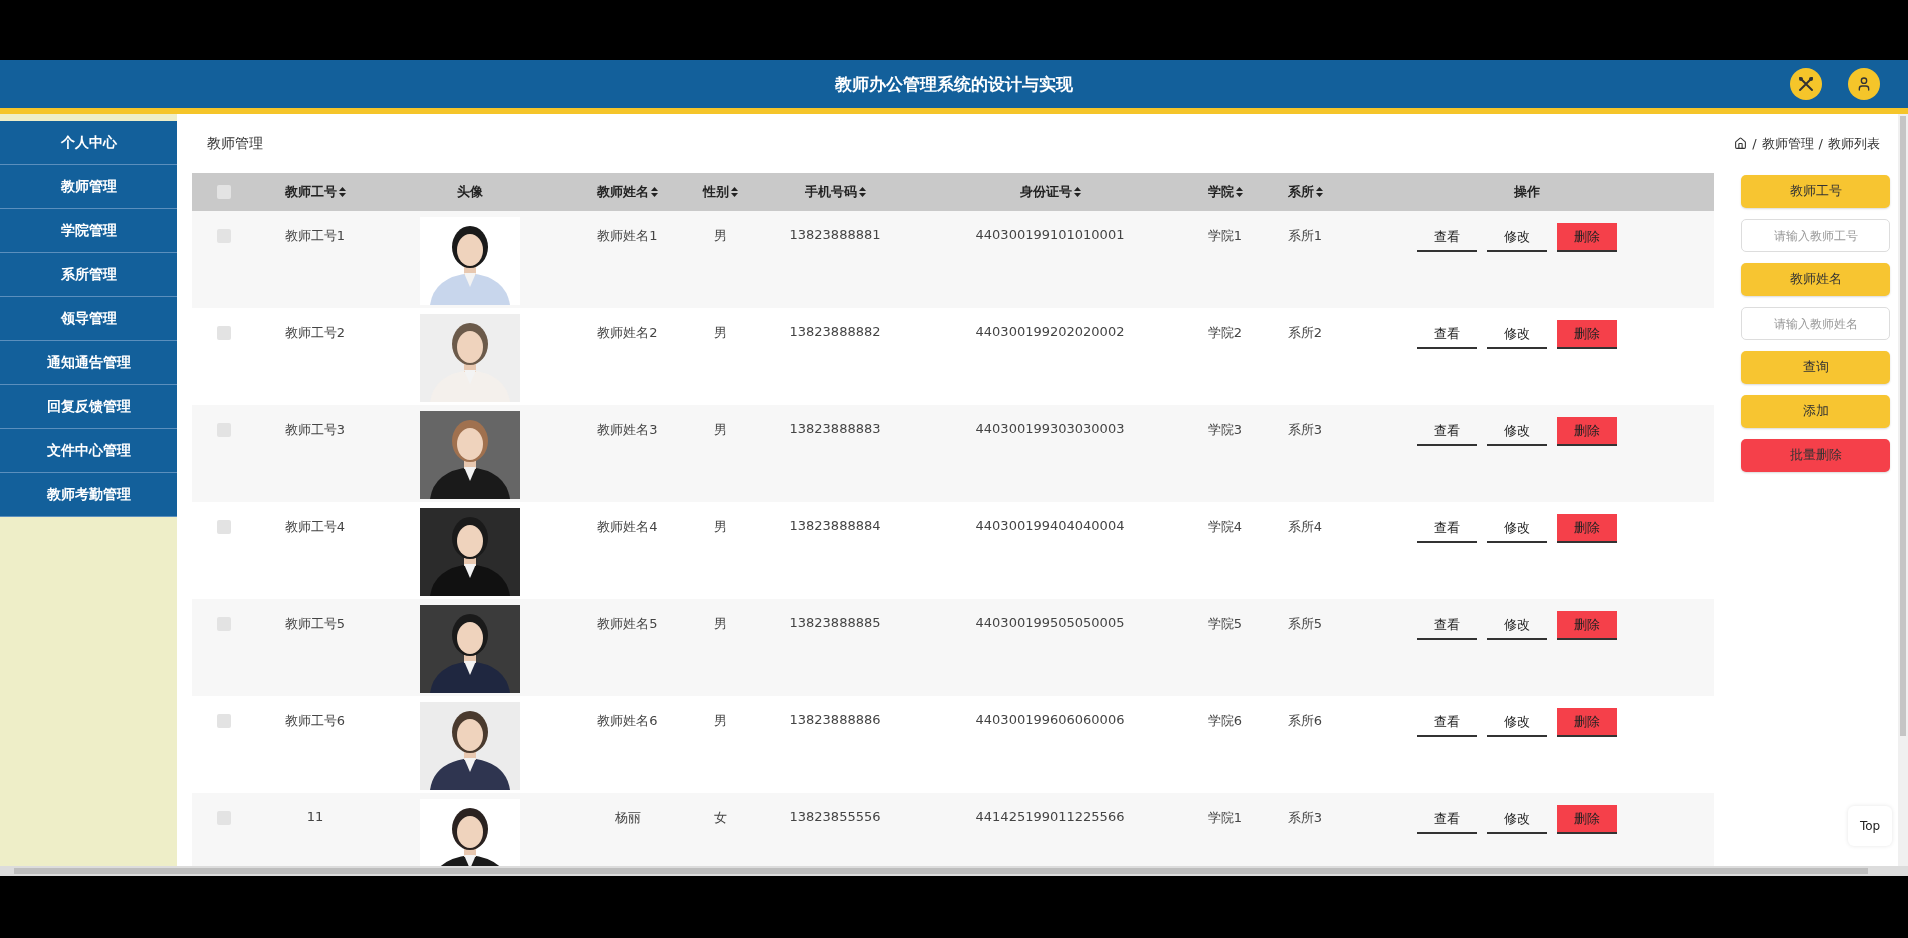 The height and width of the screenshot is (938, 1908). I want to click on table-cell-text: 学院1, so click(1225, 236).